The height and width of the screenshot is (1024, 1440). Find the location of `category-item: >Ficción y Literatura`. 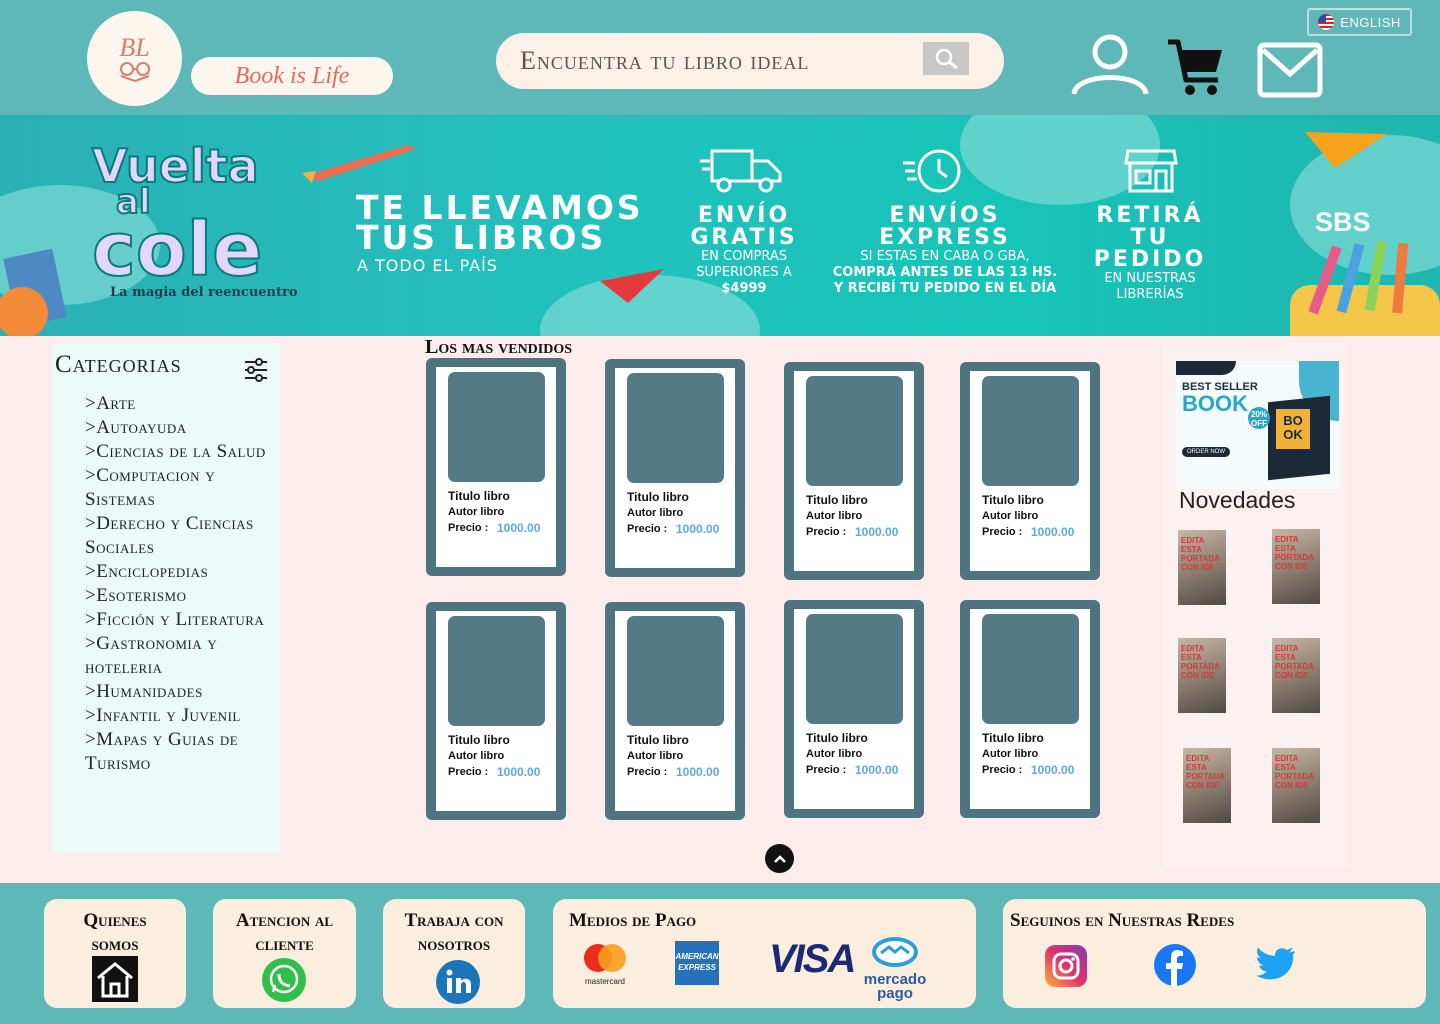

category-item: >Ficción y Literatura is located at coordinates (180, 620).